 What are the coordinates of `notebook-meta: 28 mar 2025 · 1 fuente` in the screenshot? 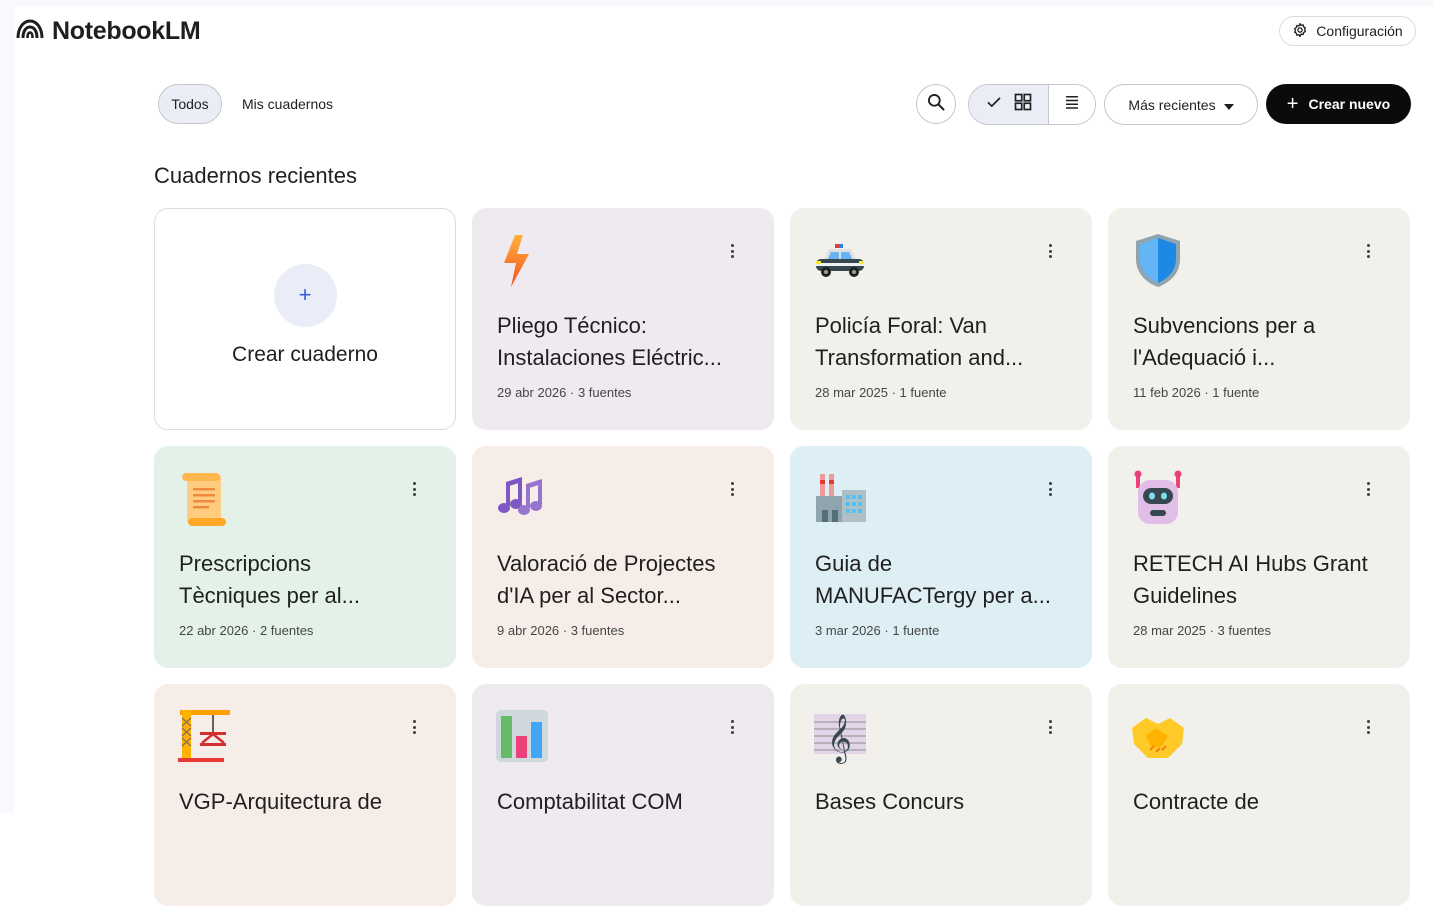 It's located at (881, 392).